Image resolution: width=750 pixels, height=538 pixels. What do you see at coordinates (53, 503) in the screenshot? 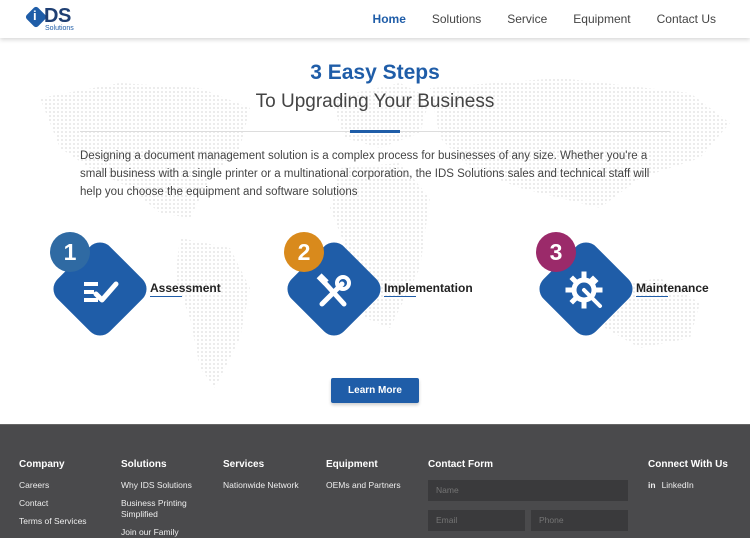
I see `footer-link-contact: Contact` at bounding box center [53, 503].